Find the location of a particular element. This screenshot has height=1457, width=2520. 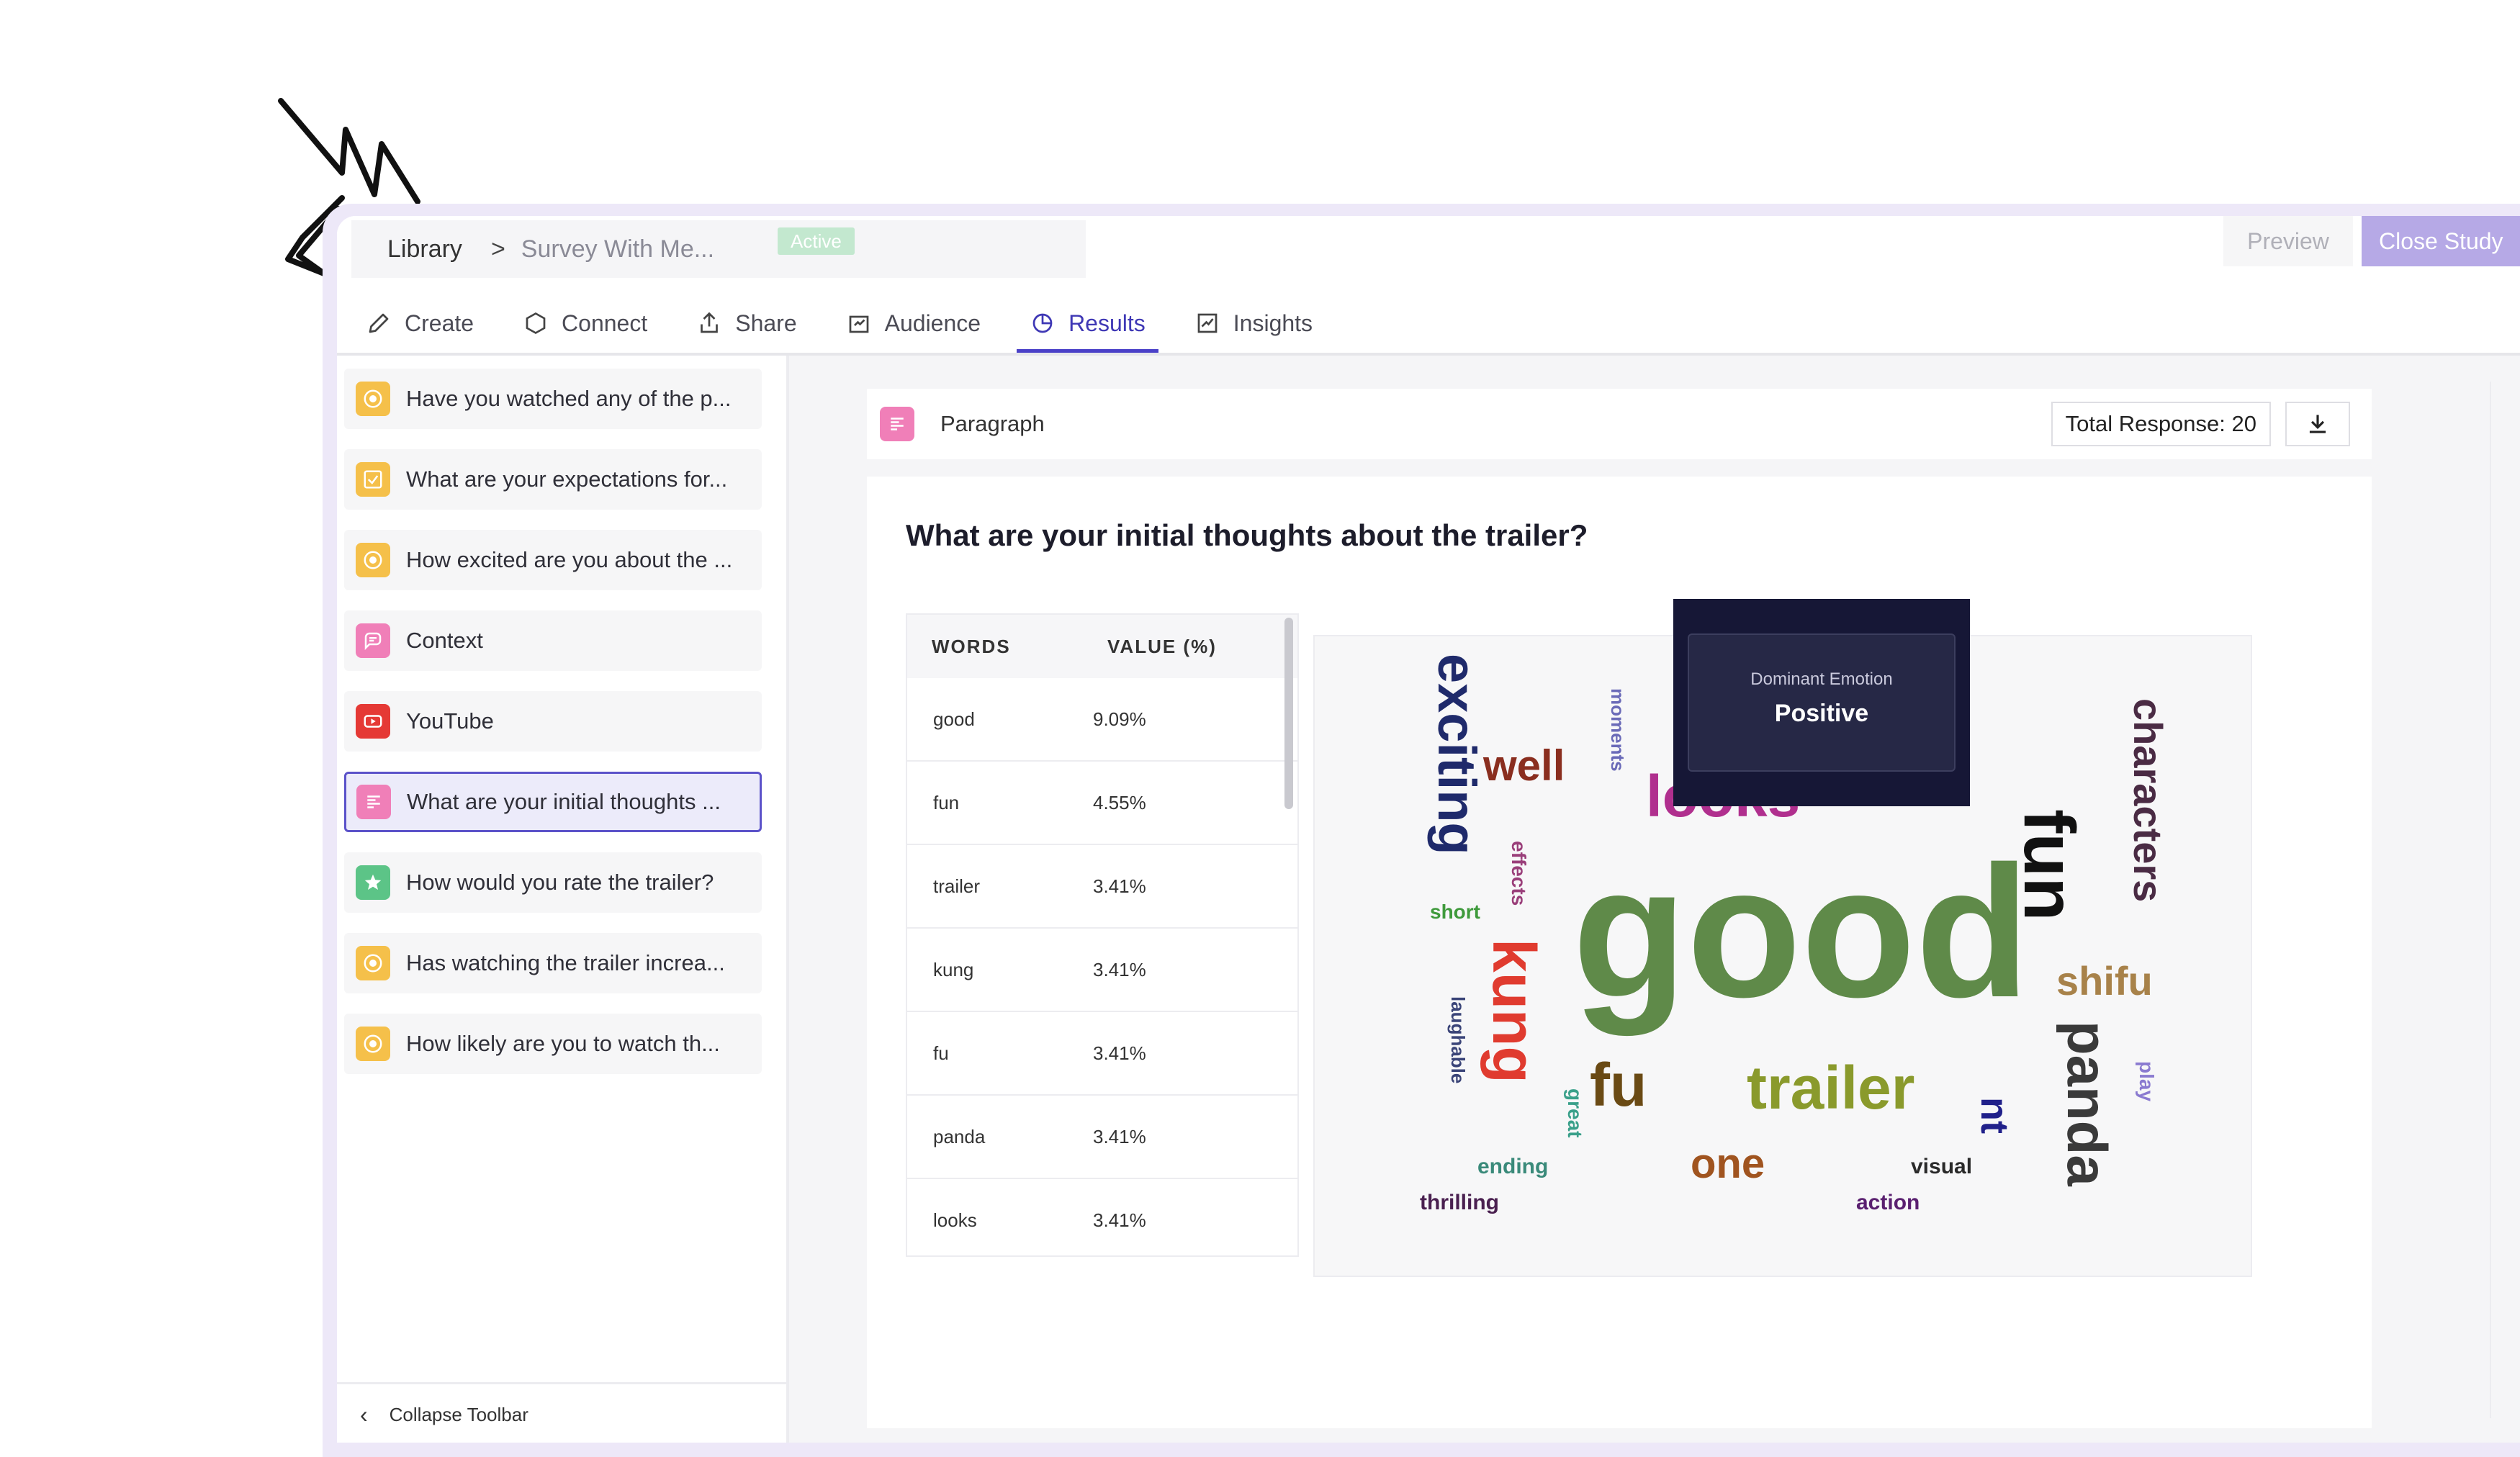

preview-button: Preview is located at coordinates (2288, 241).